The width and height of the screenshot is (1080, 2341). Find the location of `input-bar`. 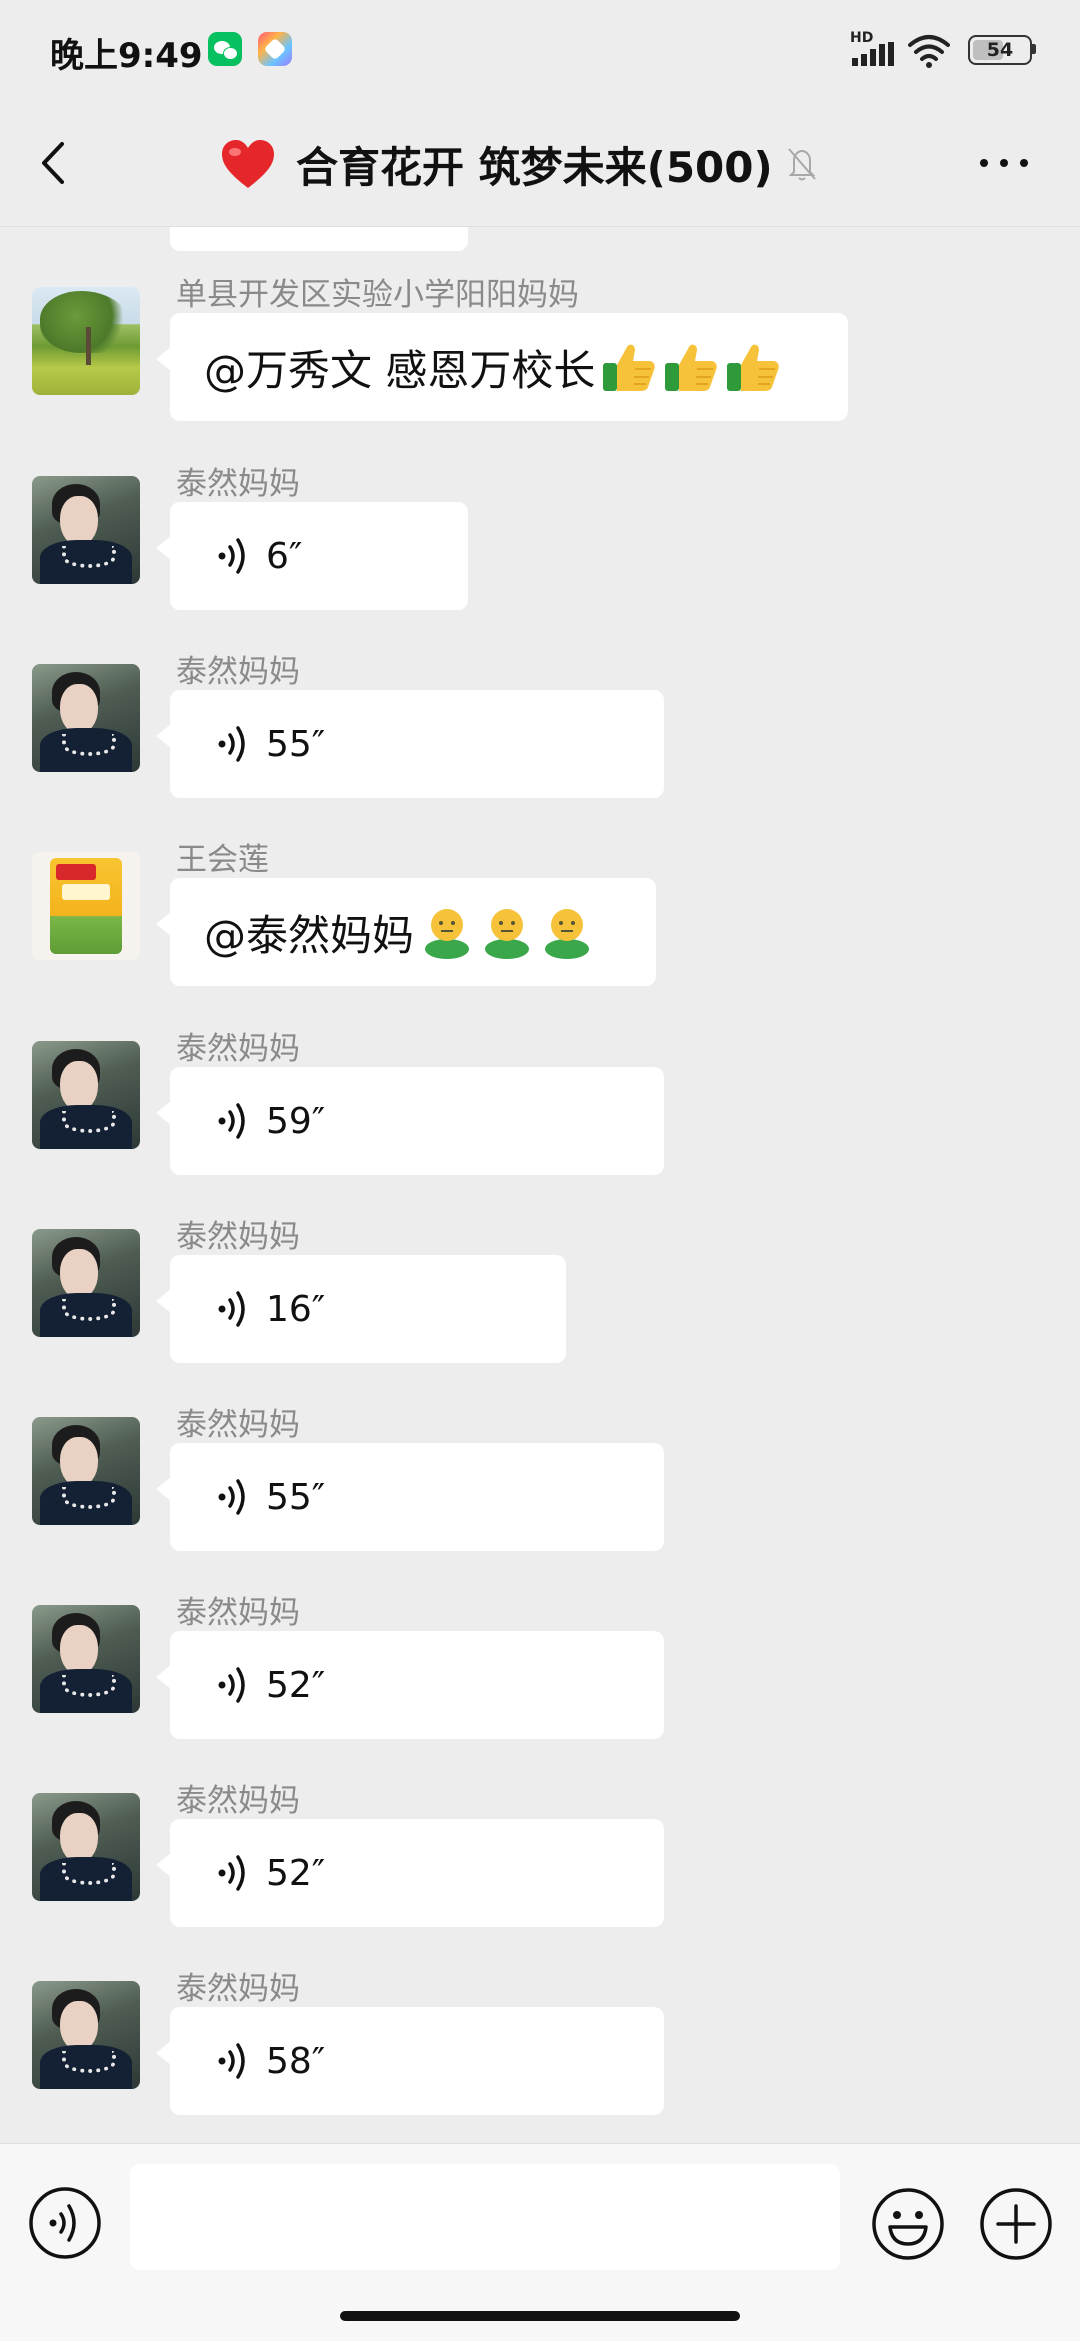

input-bar is located at coordinates (540, 2242).